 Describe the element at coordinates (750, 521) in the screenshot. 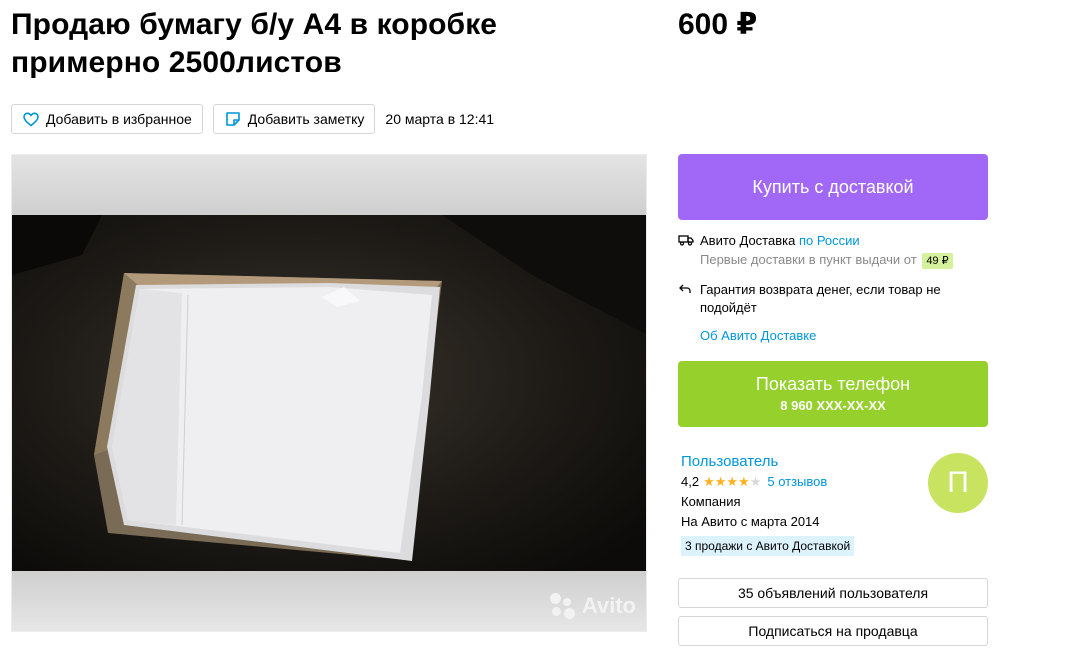

I see `seller-since: На Авито с марта 2014` at that location.